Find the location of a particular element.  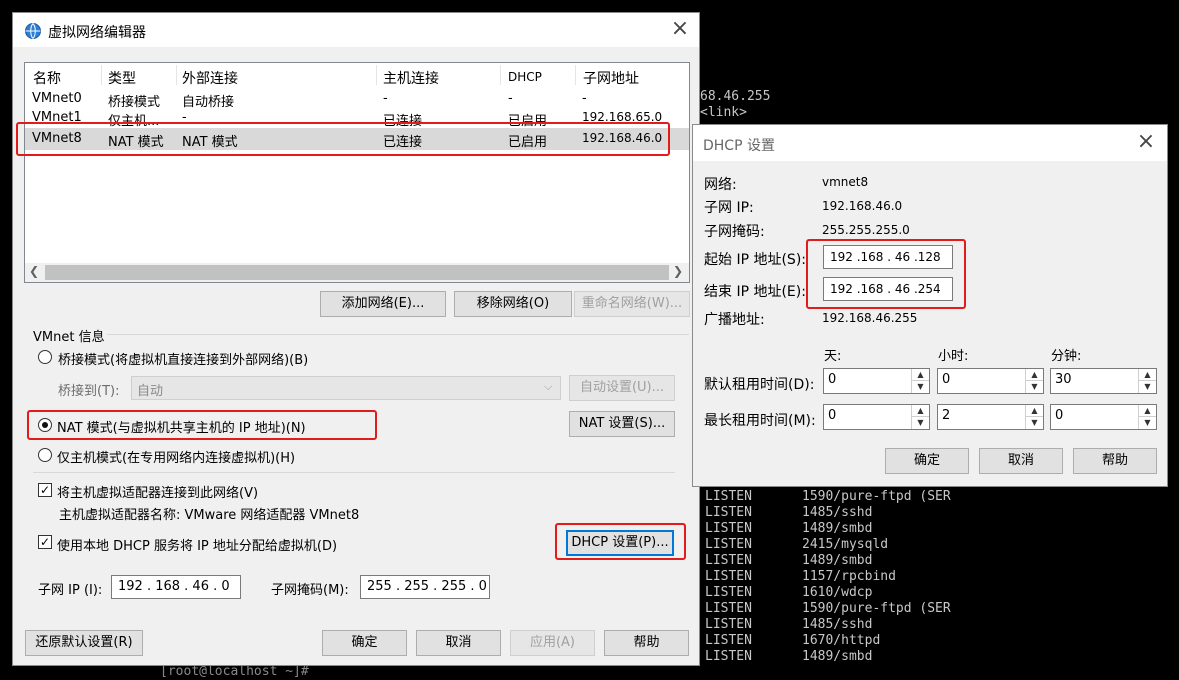

dhcp-cancel-button: 取消 is located at coordinates (1021, 461).